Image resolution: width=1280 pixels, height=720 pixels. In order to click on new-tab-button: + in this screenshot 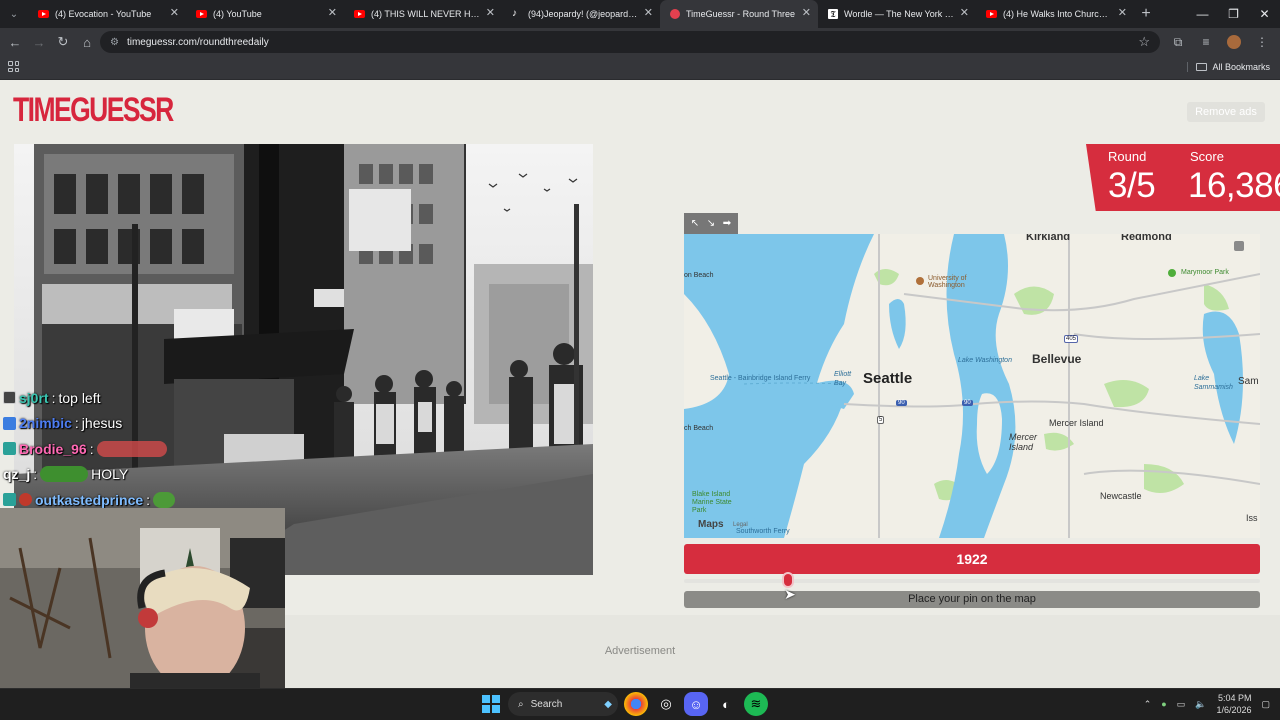, I will do `click(1146, 14)`.